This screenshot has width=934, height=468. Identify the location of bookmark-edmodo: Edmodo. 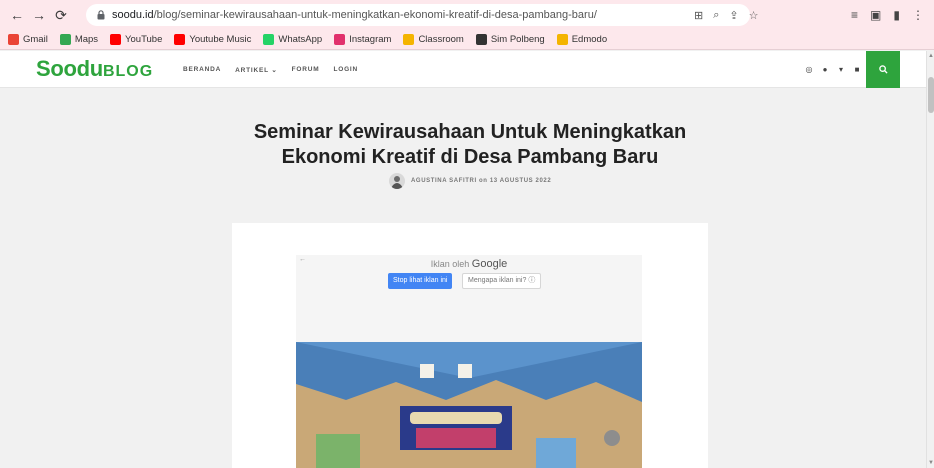
(582, 39).